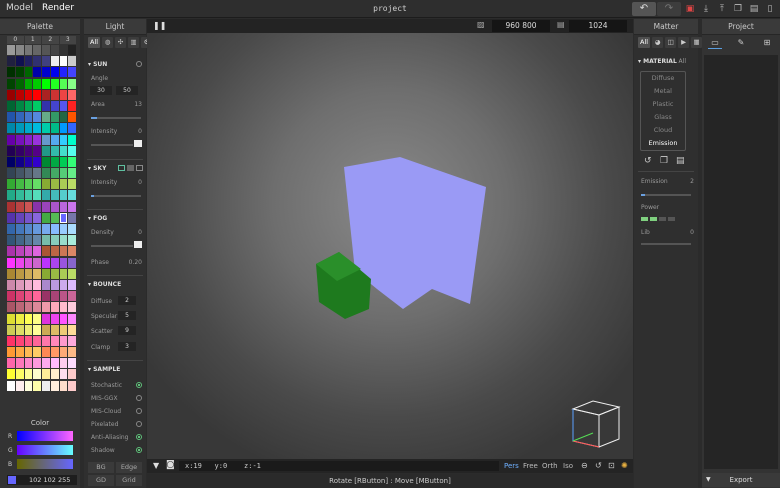 This screenshot has height=488, width=780. What do you see at coordinates (127, 300) in the screenshot?
I see `bounce-diffuse-input: 2` at bounding box center [127, 300].